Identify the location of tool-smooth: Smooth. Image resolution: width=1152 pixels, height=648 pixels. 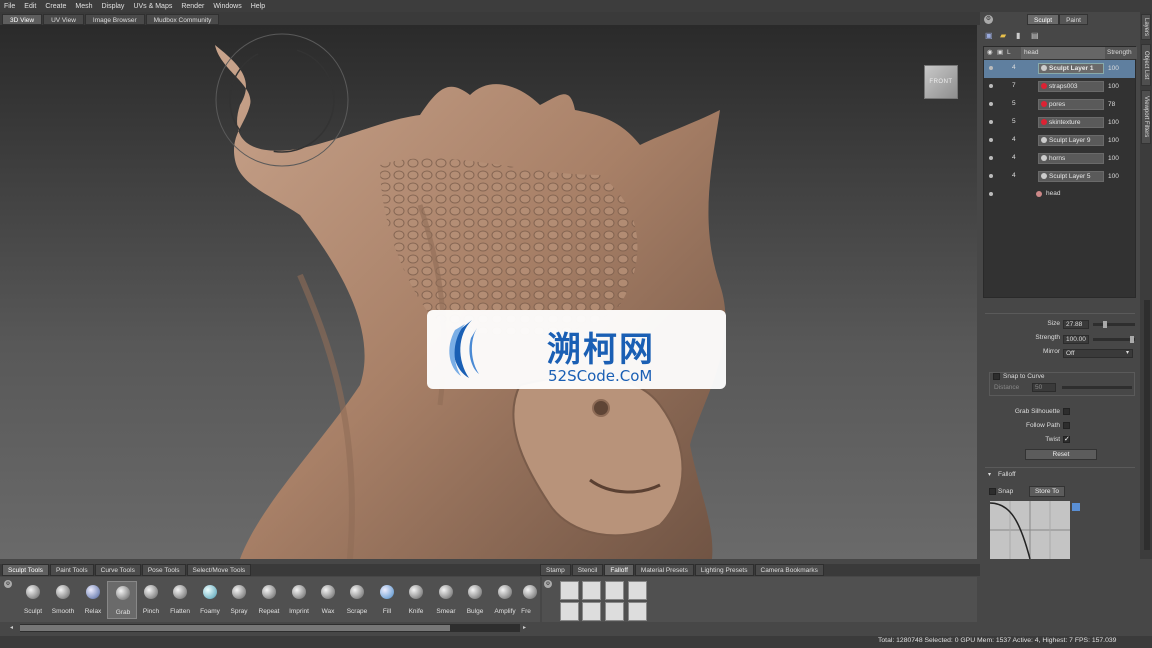
(63, 600).